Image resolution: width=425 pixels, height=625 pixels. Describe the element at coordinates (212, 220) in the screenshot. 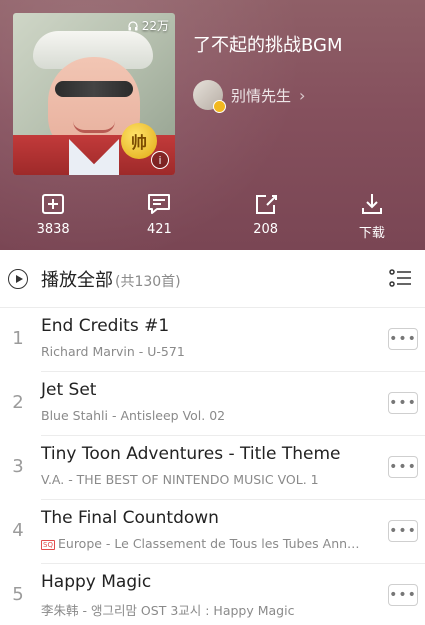

I see `action-bar: 3838 421 208 下载` at that location.